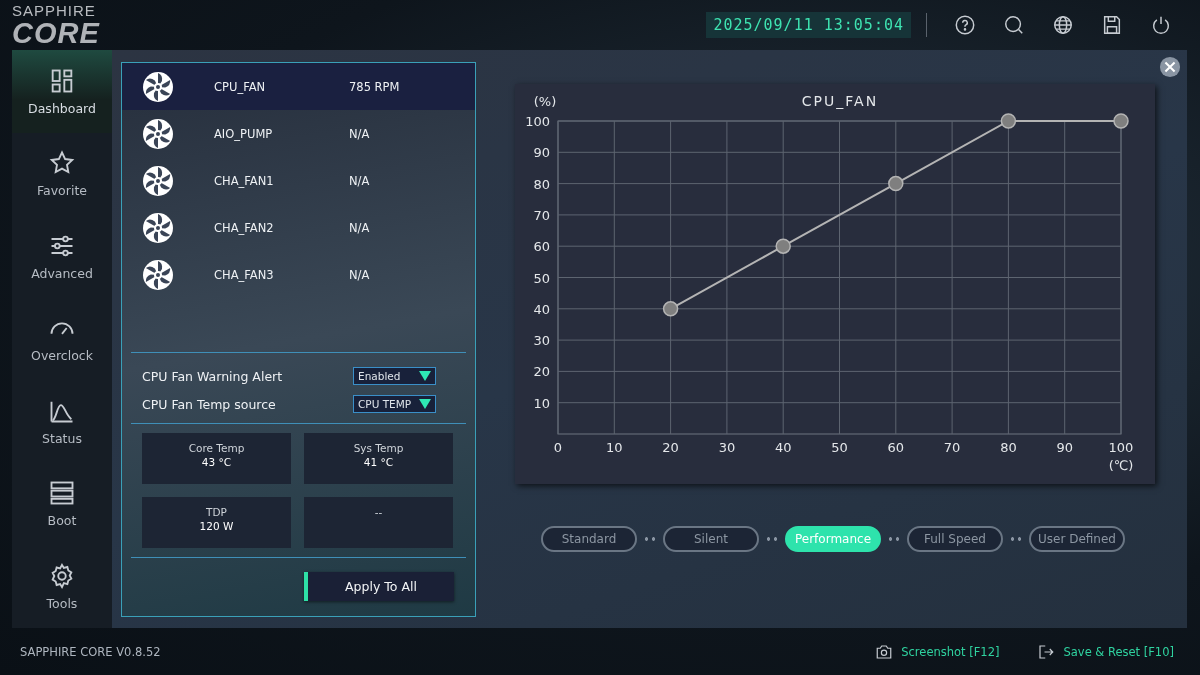 This screenshot has width=1200, height=675. I want to click on date-time: 2025/09/11 13:05:04, so click(808, 25).